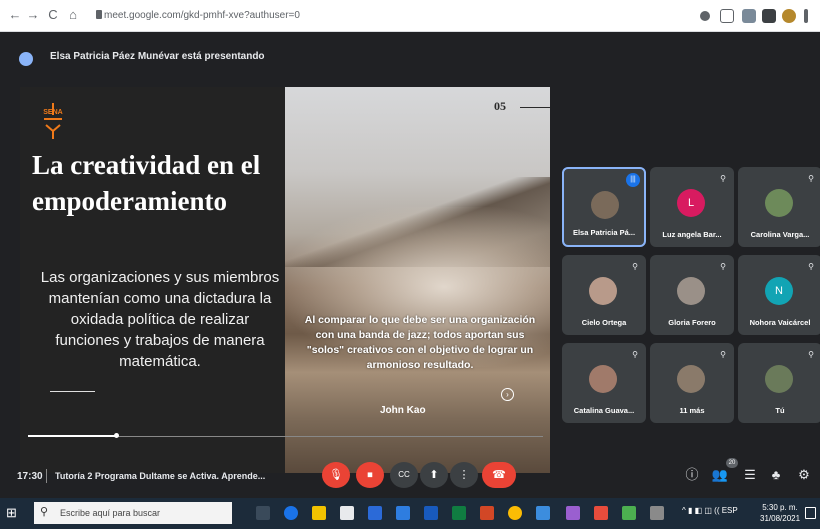  Describe the element at coordinates (692, 322) in the screenshot. I see `participant-name: Gloria Forero` at that location.